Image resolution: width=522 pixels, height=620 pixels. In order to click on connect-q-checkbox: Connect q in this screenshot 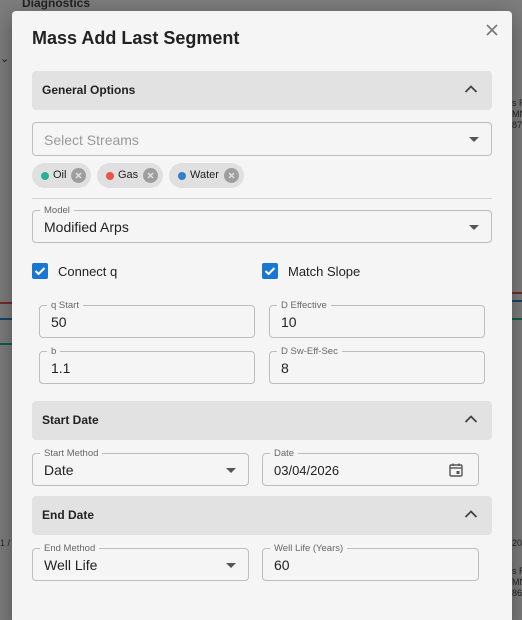, I will do `click(92, 272)`.